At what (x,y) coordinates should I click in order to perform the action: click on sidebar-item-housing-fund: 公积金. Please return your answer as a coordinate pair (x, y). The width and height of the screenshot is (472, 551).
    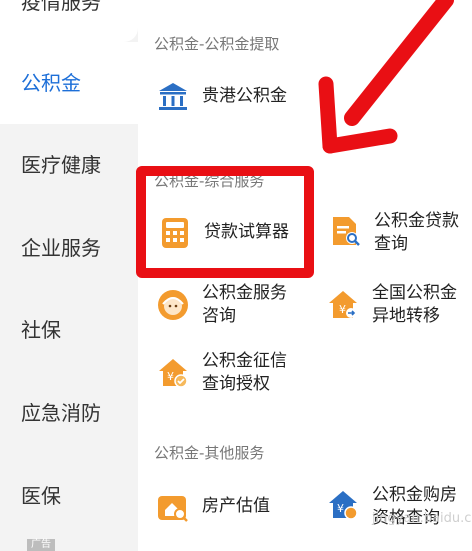
    Looking at the image, I should click on (69, 83).